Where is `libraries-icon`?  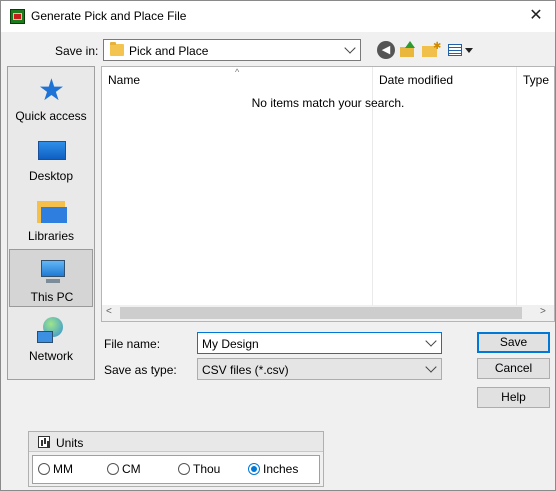 libraries-icon is located at coordinates (52, 211).